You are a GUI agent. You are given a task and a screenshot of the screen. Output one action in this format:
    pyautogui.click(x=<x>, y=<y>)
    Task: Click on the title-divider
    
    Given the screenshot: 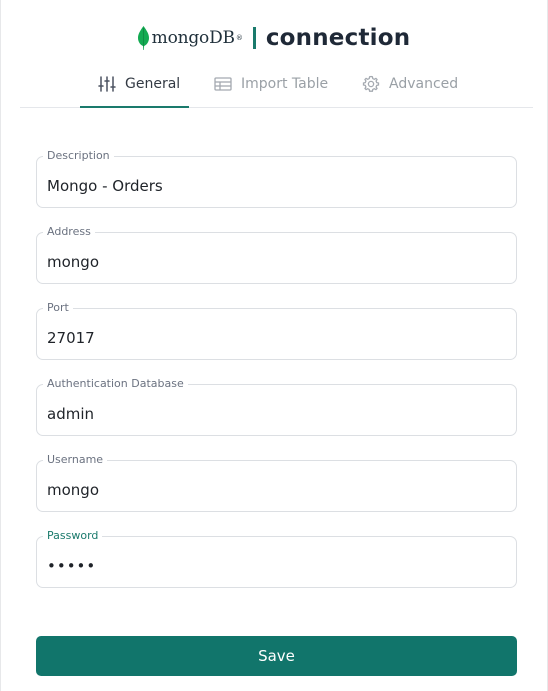 What is the action you would take?
    pyautogui.click(x=254, y=38)
    